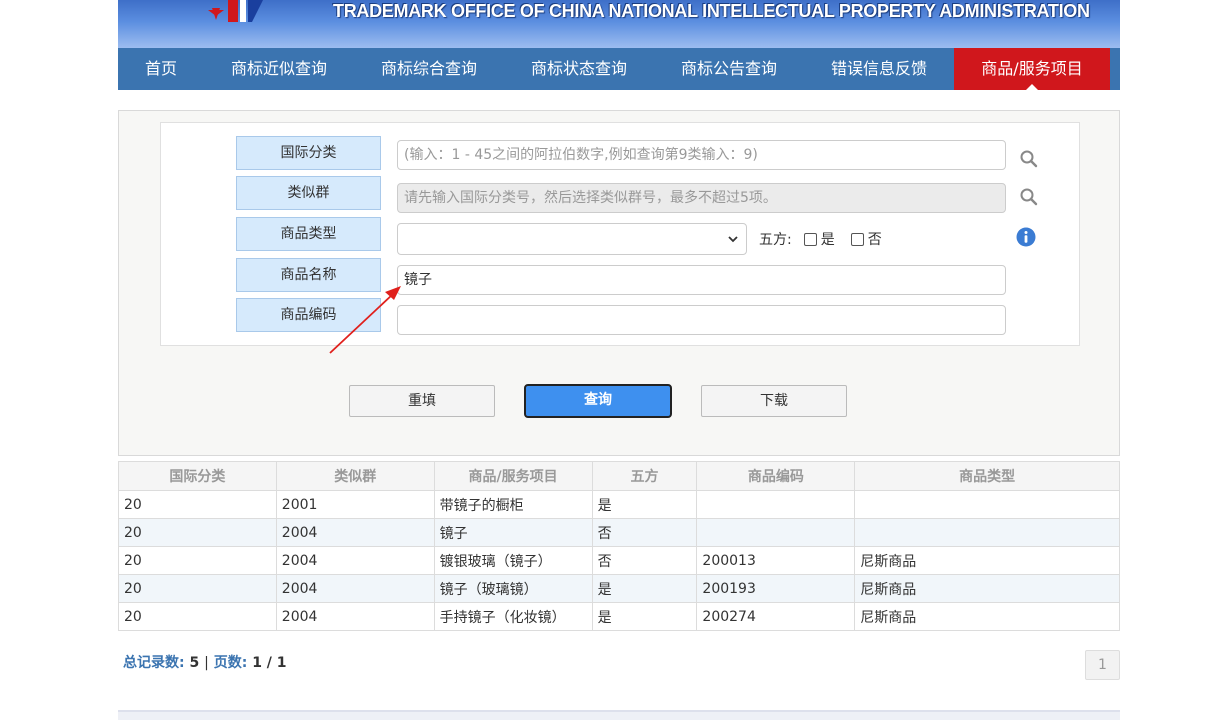  I want to click on col-header: 类似群, so click(355, 476).